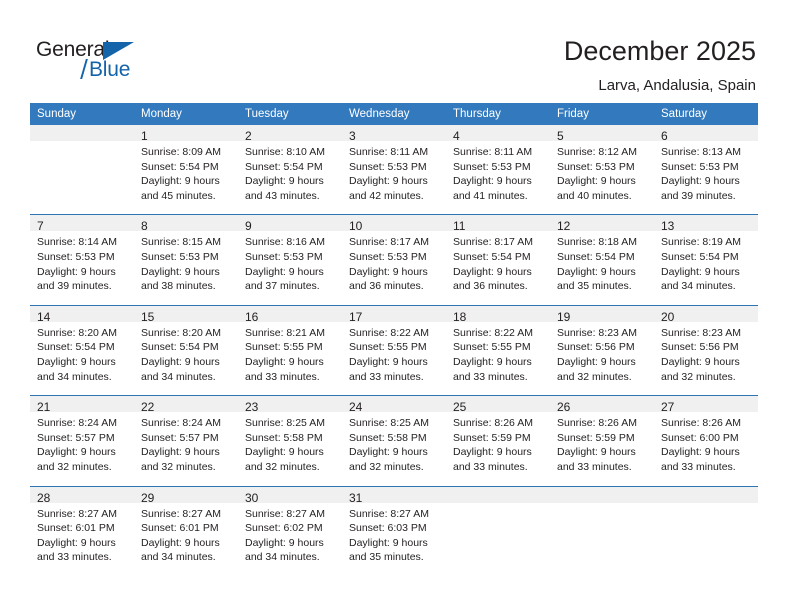  Describe the element at coordinates (701, 423) in the screenshot. I see `day-detail-line: Sunrise: 8:26 AM` at that location.